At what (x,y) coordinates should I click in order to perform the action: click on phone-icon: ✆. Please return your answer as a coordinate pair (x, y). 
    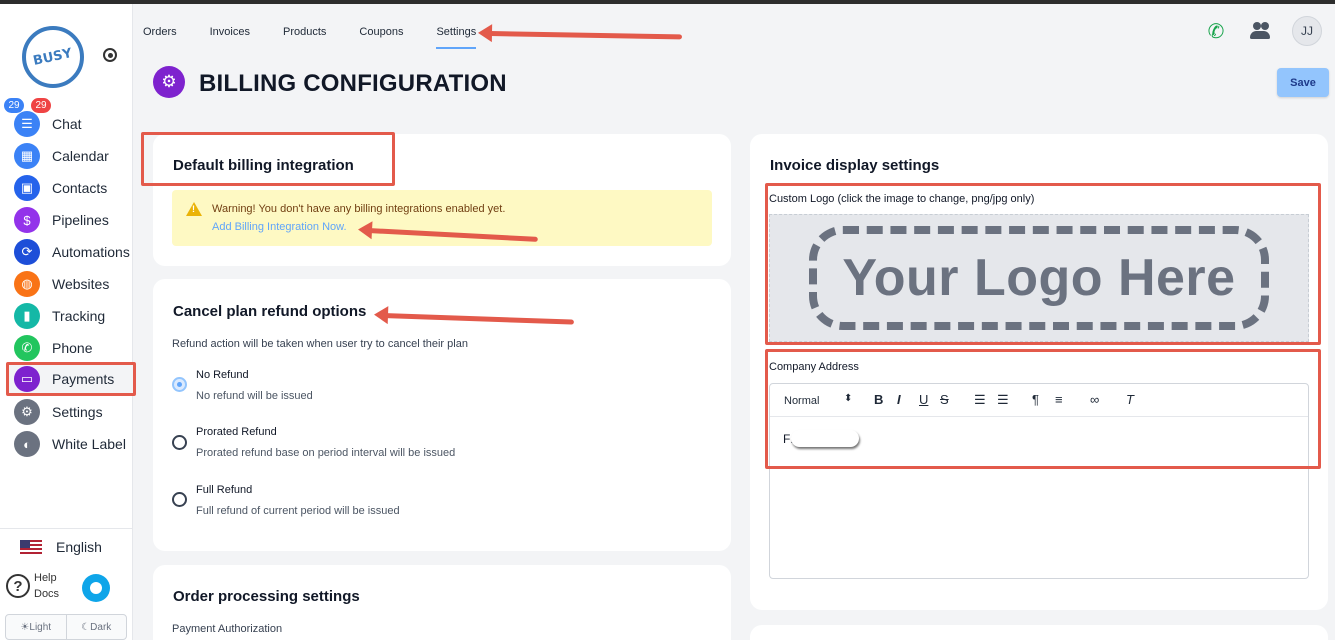
    Looking at the image, I should click on (27, 348).